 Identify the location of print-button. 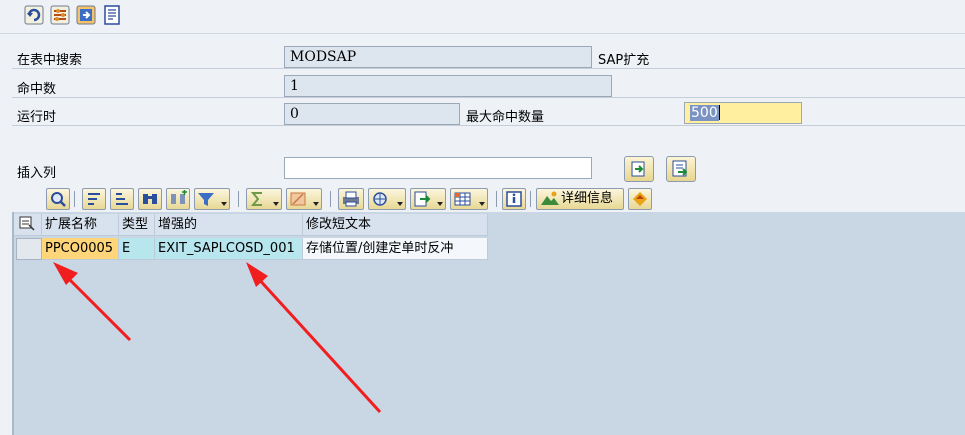
(351, 199).